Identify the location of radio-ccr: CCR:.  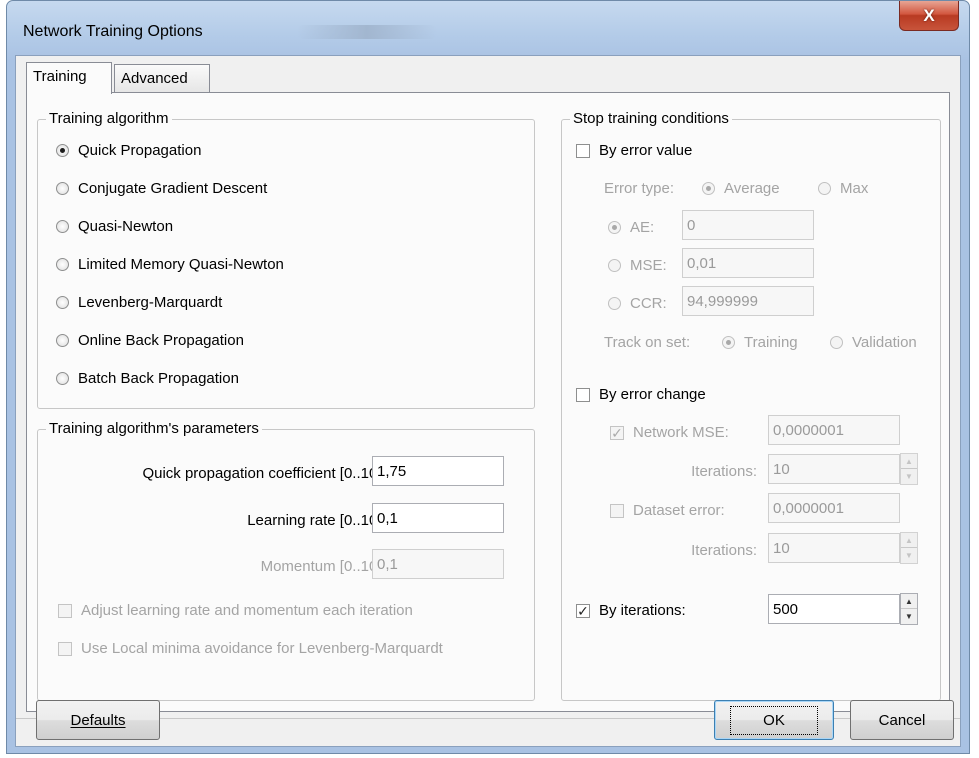
(637, 303).